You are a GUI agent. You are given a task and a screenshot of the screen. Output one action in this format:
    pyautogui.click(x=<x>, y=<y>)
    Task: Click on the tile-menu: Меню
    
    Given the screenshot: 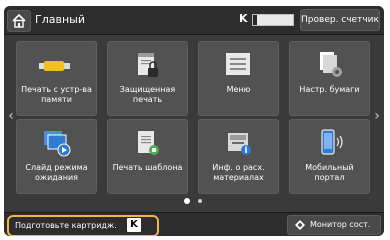 What is the action you would take?
    pyautogui.click(x=238, y=78)
    